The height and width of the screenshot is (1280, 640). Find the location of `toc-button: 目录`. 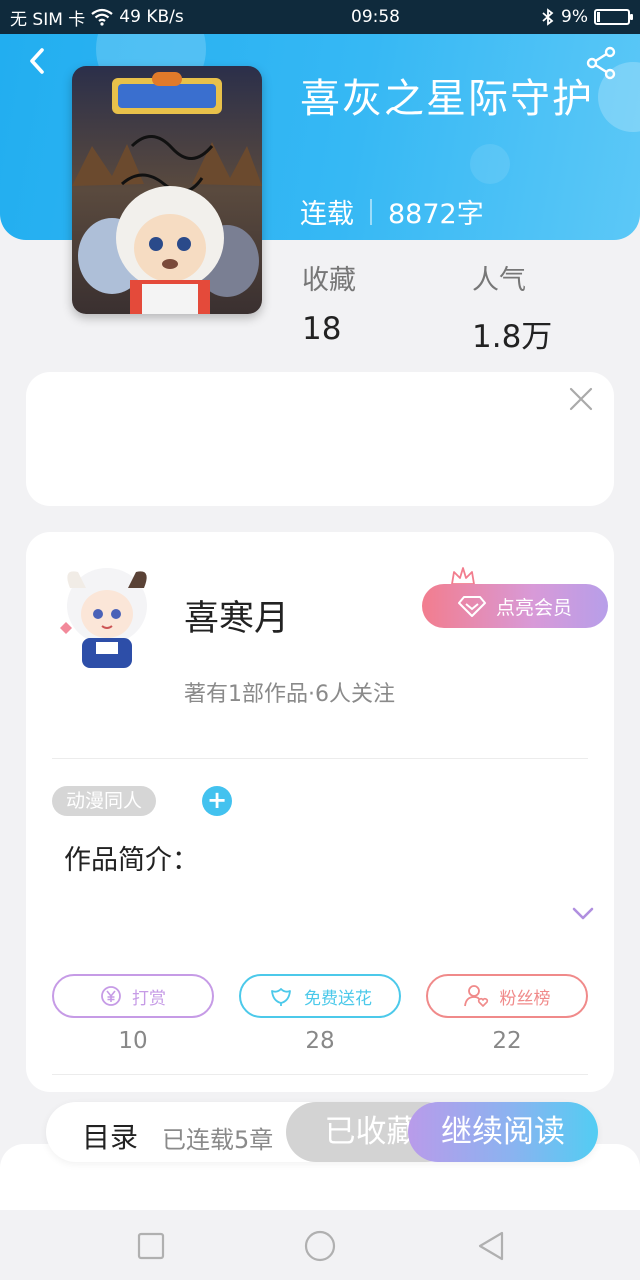

toc-button: 目录 is located at coordinates (110, 1136).